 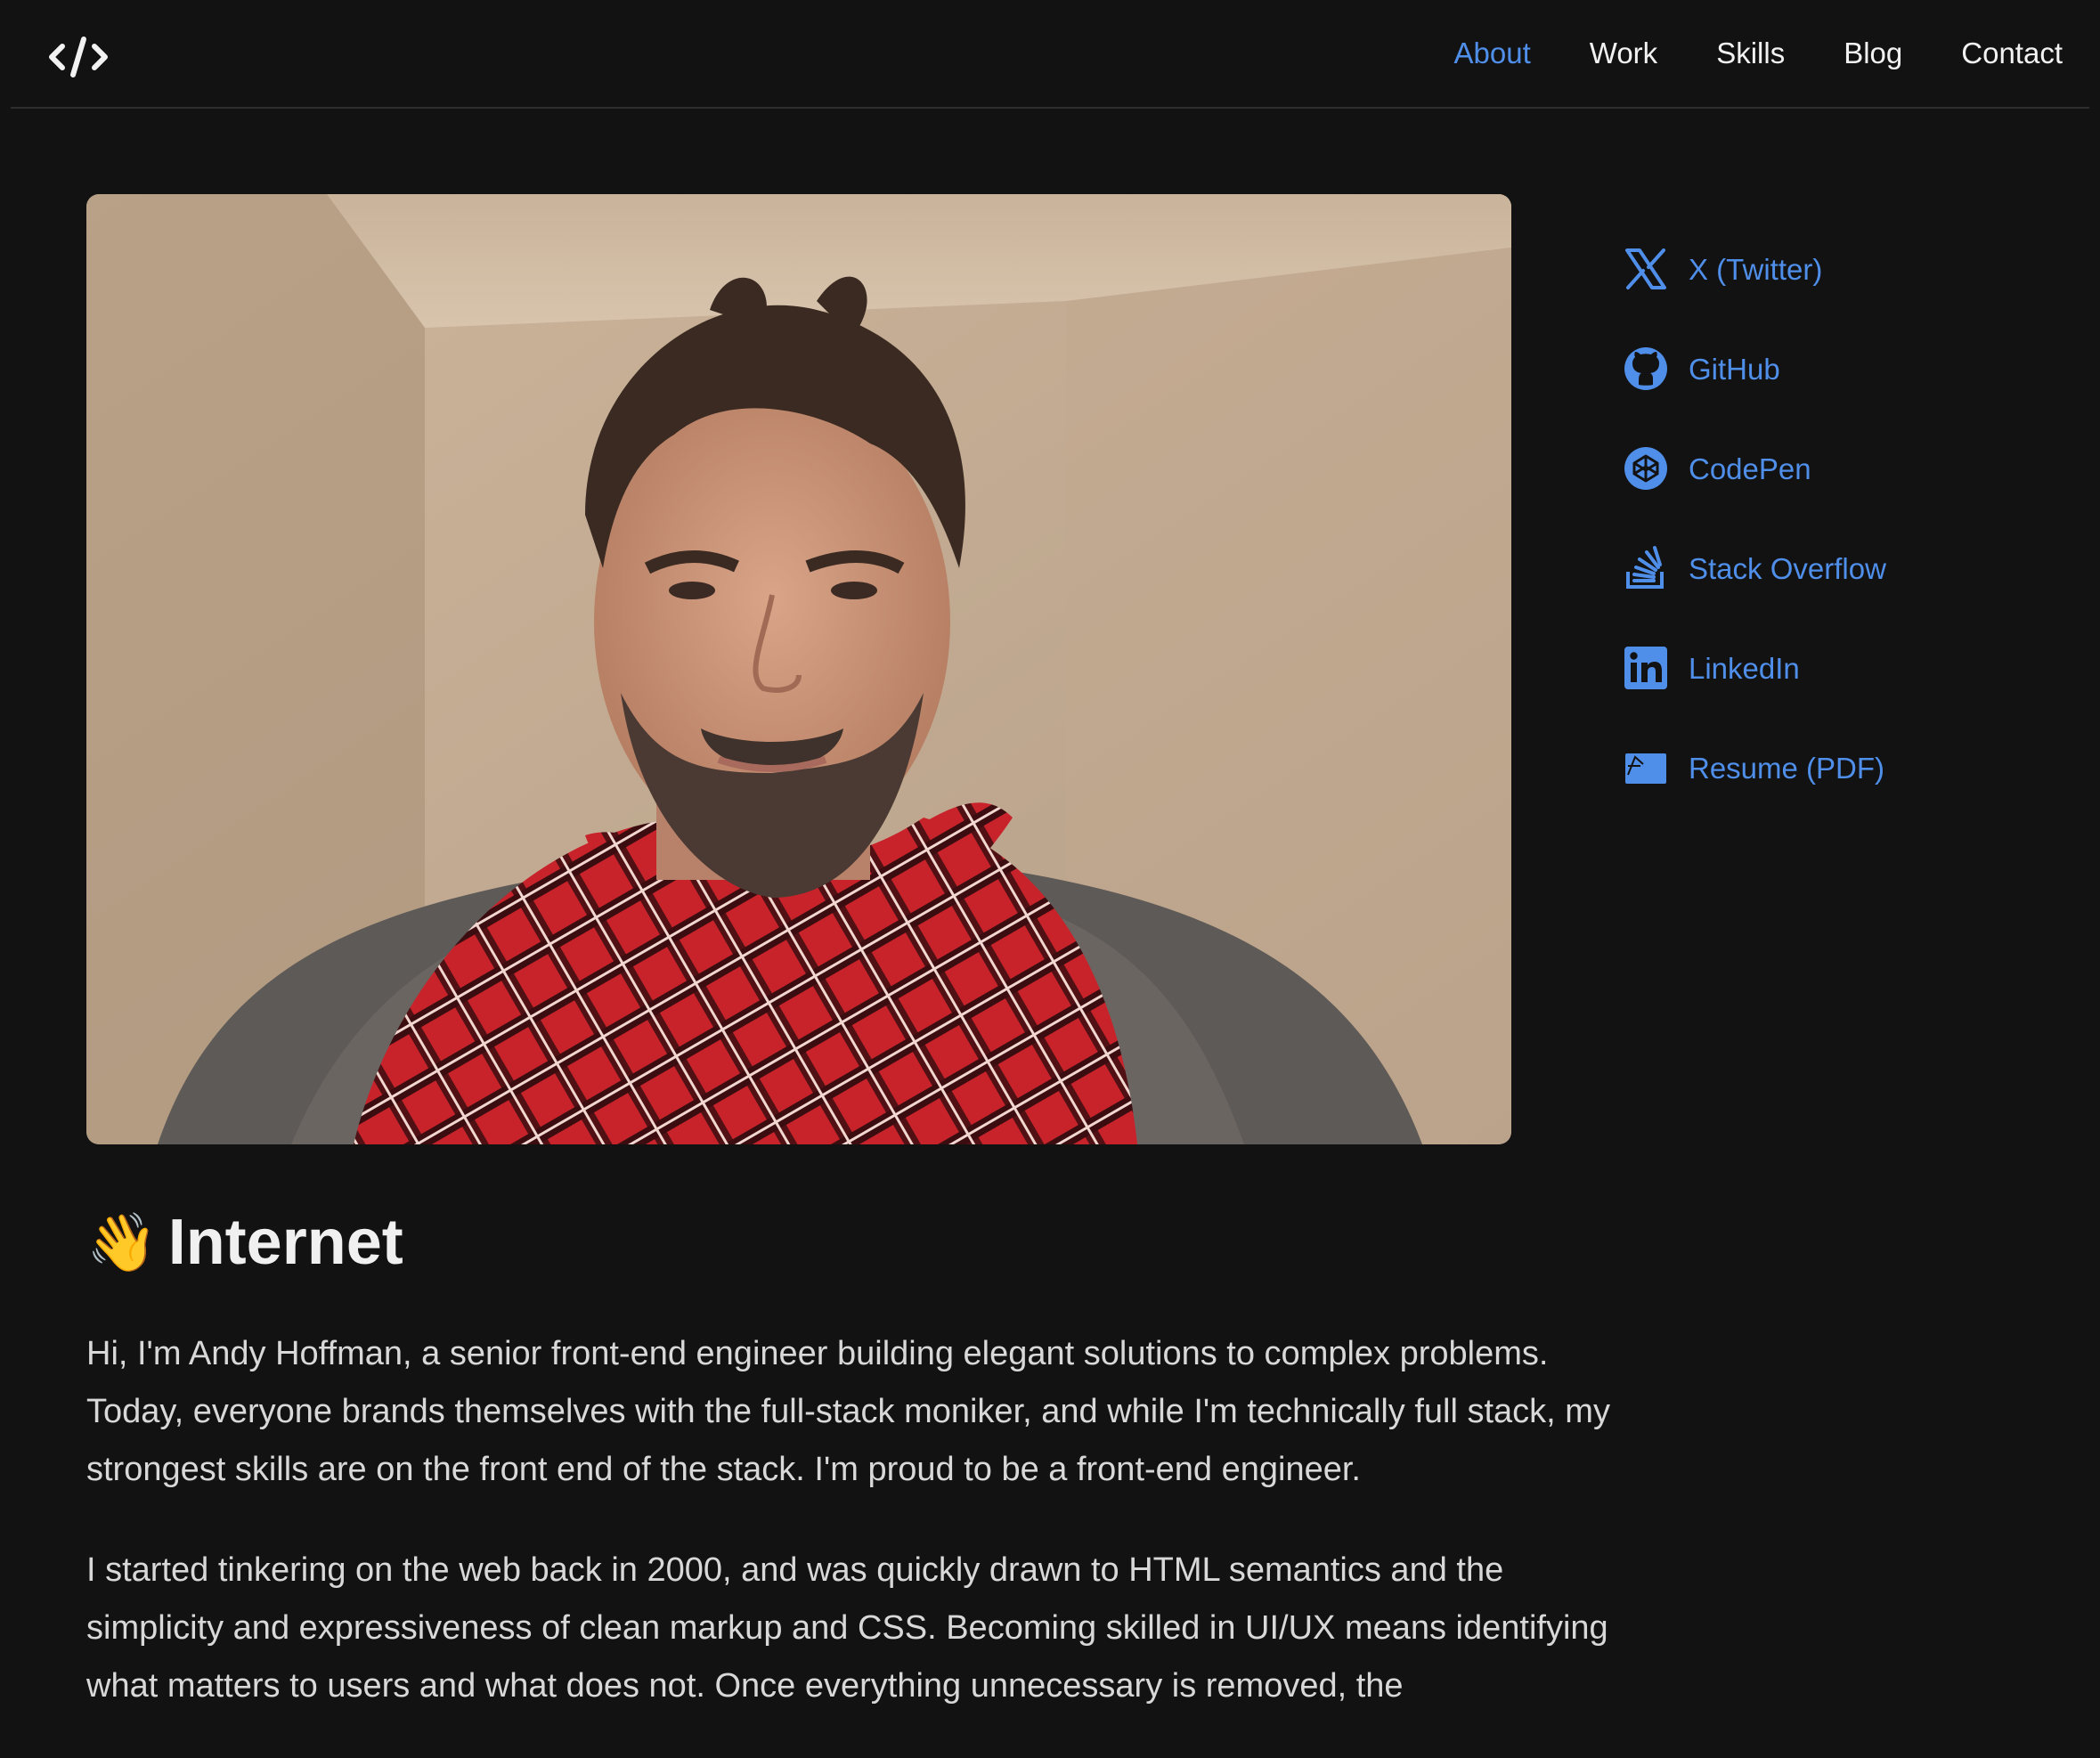 I want to click on social-label-linkedin: LinkedIn, so click(x=1744, y=668).